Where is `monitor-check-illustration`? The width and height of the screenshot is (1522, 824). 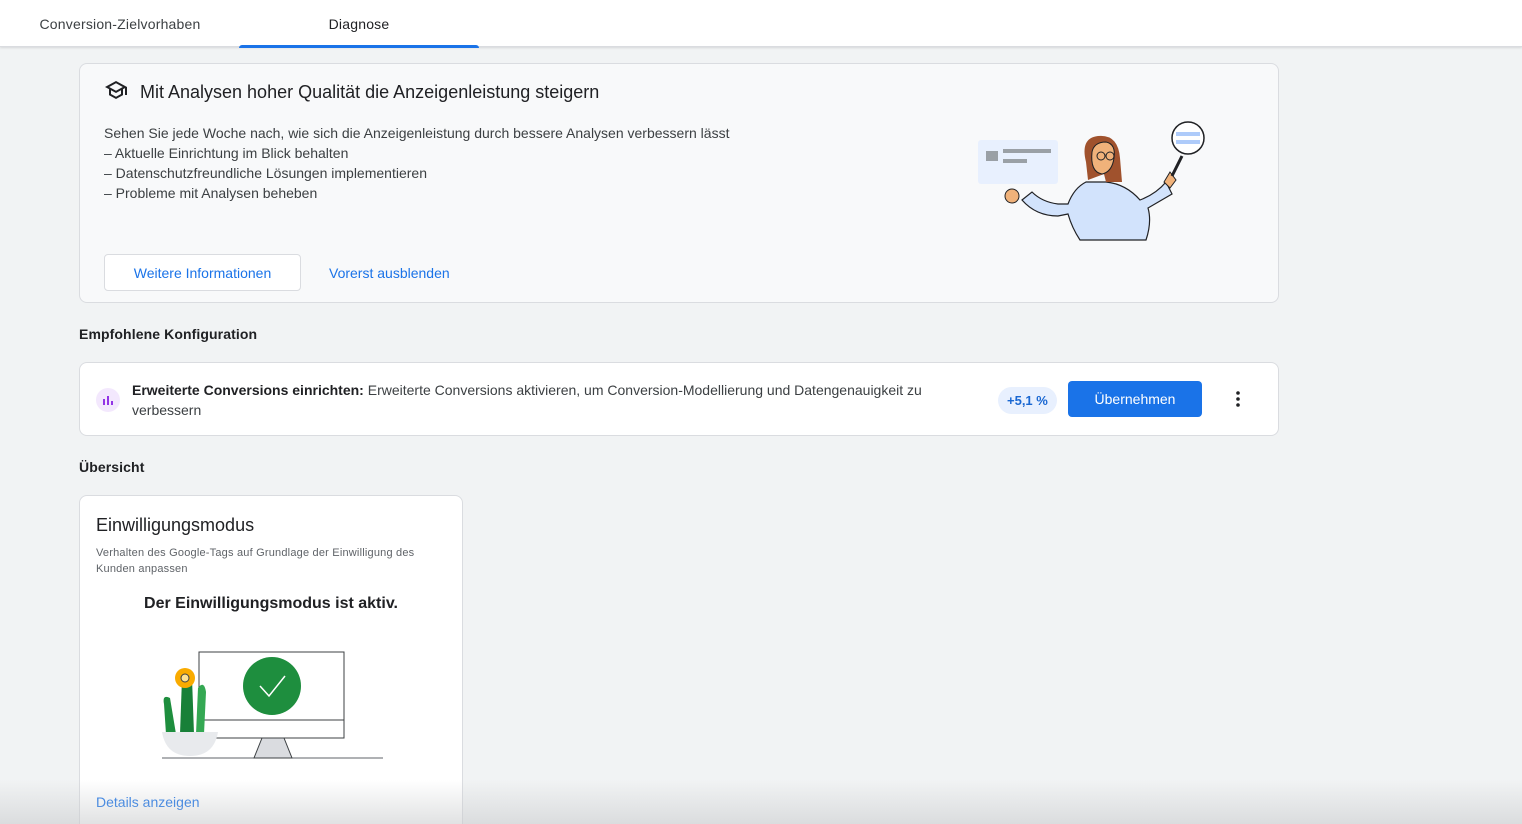
monitor-check-illustration is located at coordinates (271, 701).